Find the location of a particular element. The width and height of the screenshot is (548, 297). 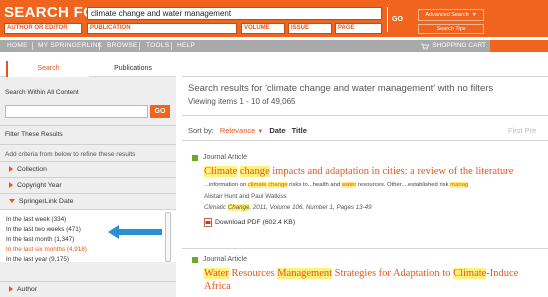

collapse-arrow-icon is located at coordinates (12, 201).